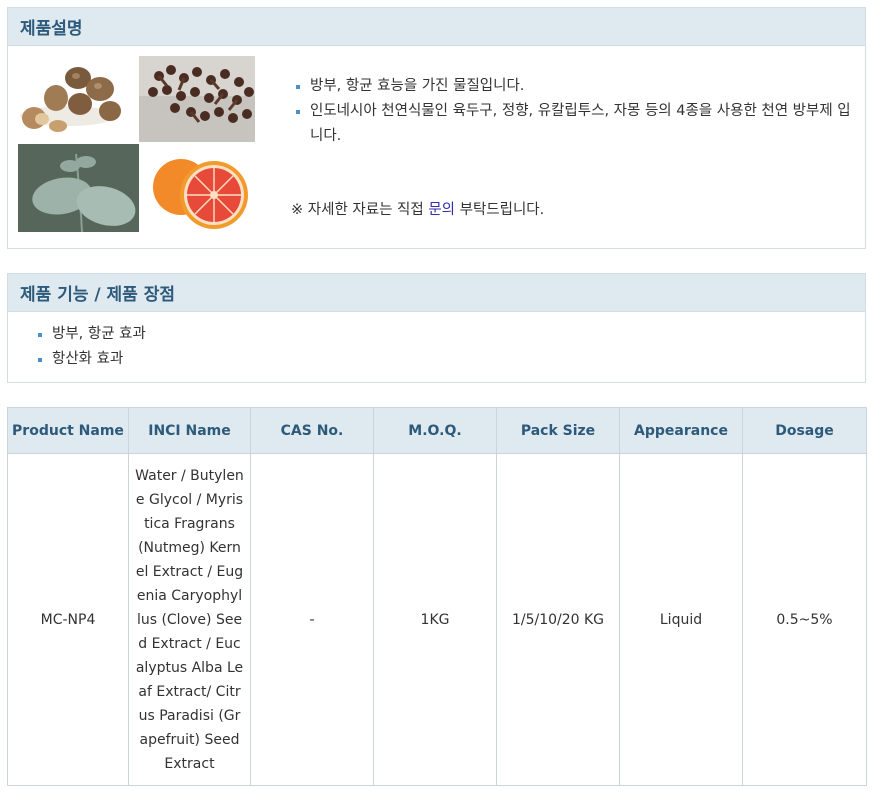 This screenshot has height=793, width=873. Describe the element at coordinates (92, 334) in the screenshot. I see `list-item: 방부, 항균 효과` at that location.